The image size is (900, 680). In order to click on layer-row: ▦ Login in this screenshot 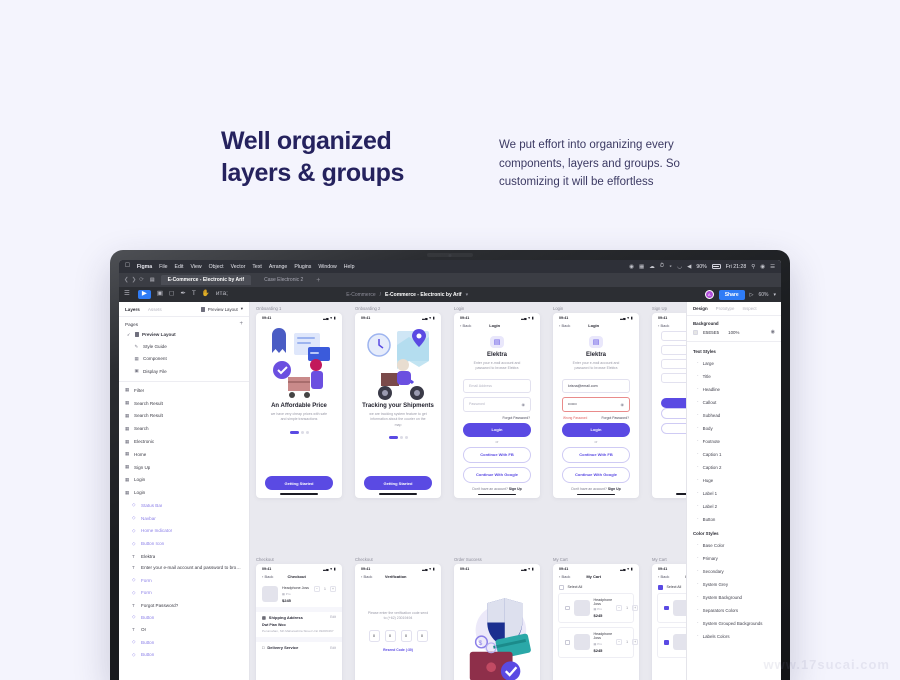, I will do `click(184, 479)`.